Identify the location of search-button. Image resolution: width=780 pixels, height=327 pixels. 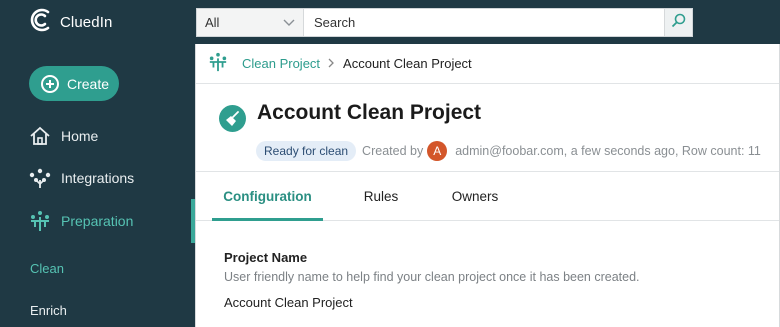
(678, 22).